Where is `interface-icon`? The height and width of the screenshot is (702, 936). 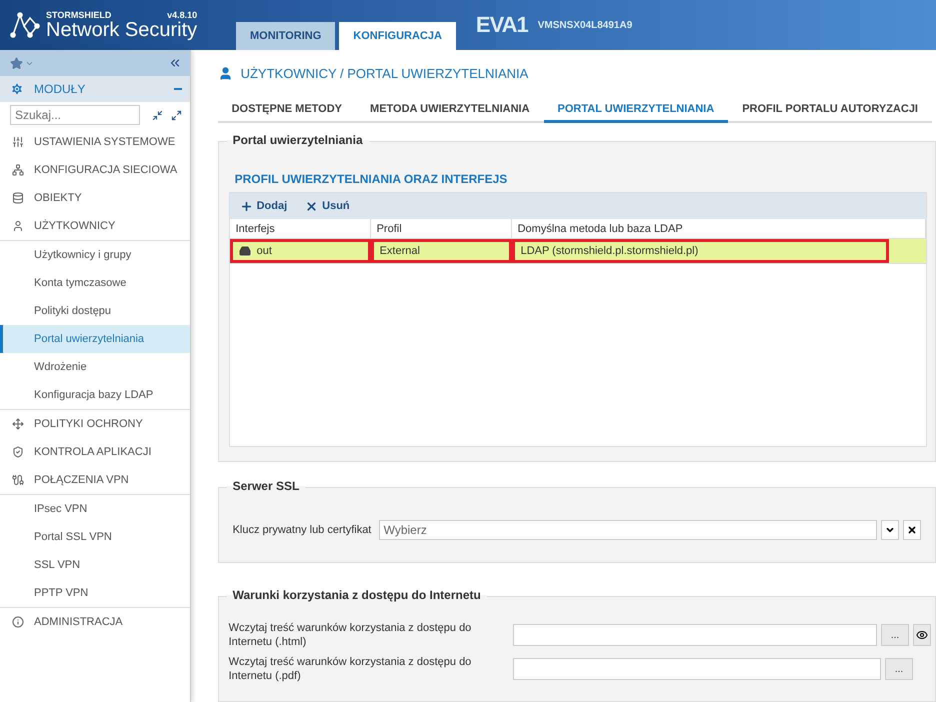
interface-icon is located at coordinates (244, 251).